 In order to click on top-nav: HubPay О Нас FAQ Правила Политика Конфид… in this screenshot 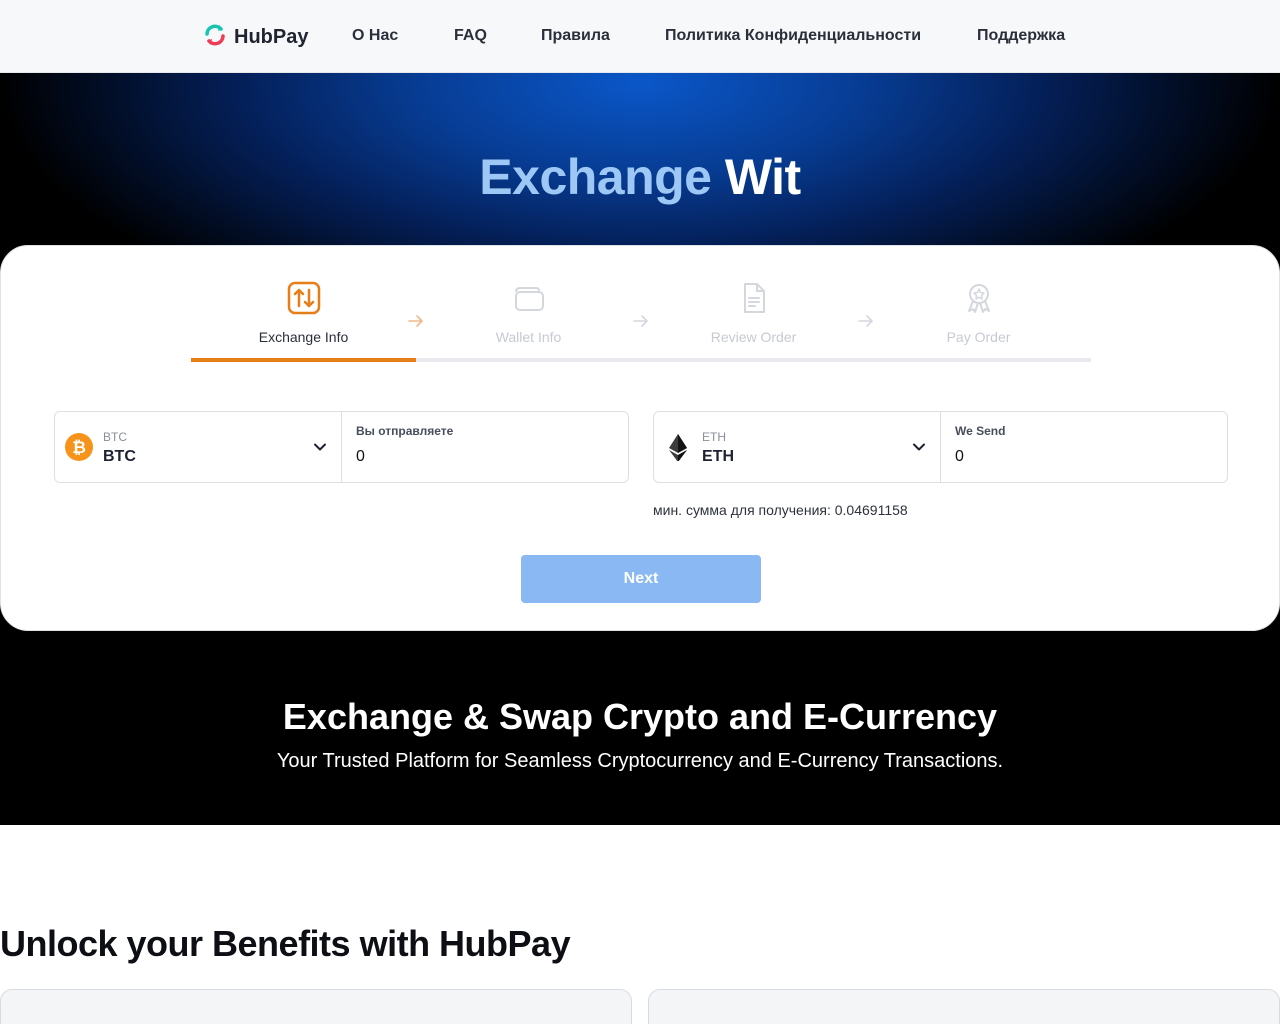, I will do `click(640, 36)`.